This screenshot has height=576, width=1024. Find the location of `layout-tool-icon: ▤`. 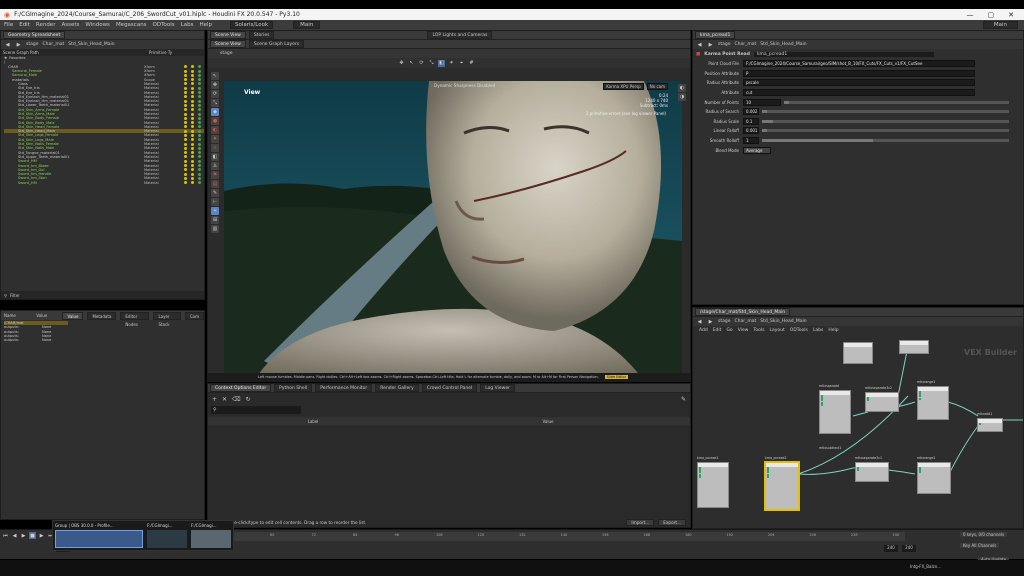

layout-tool-icon: ▤ is located at coordinates (215, 184).